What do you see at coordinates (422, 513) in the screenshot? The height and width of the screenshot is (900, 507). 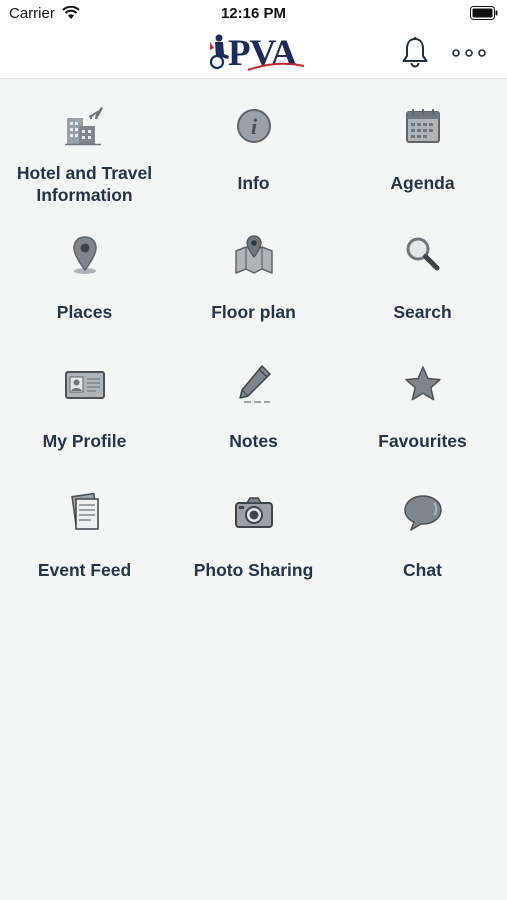 I see `speech-bubble-icon` at bounding box center [422, 513].